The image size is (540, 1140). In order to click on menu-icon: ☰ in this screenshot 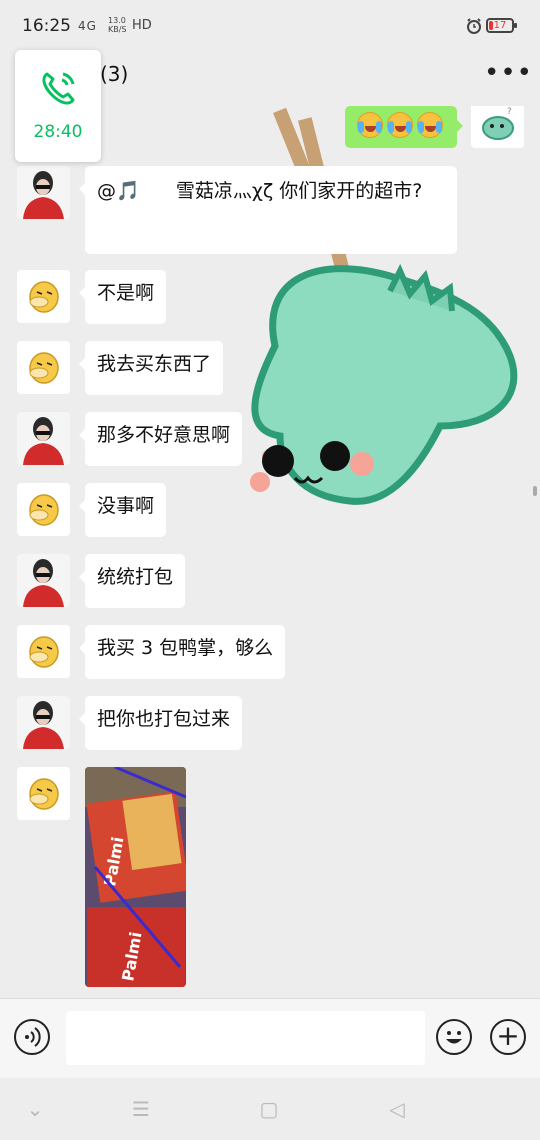, I will do `click(141, 1109)`.